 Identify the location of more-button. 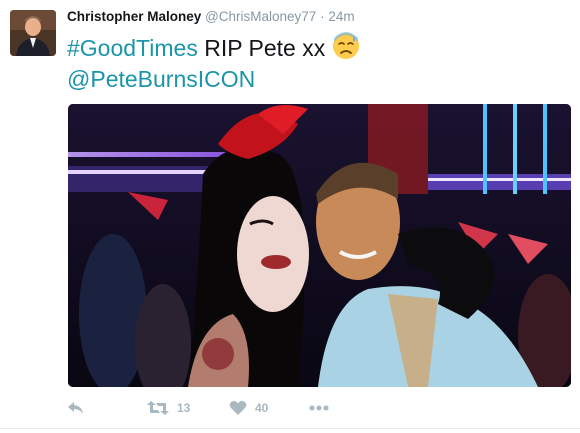
(329, 408).